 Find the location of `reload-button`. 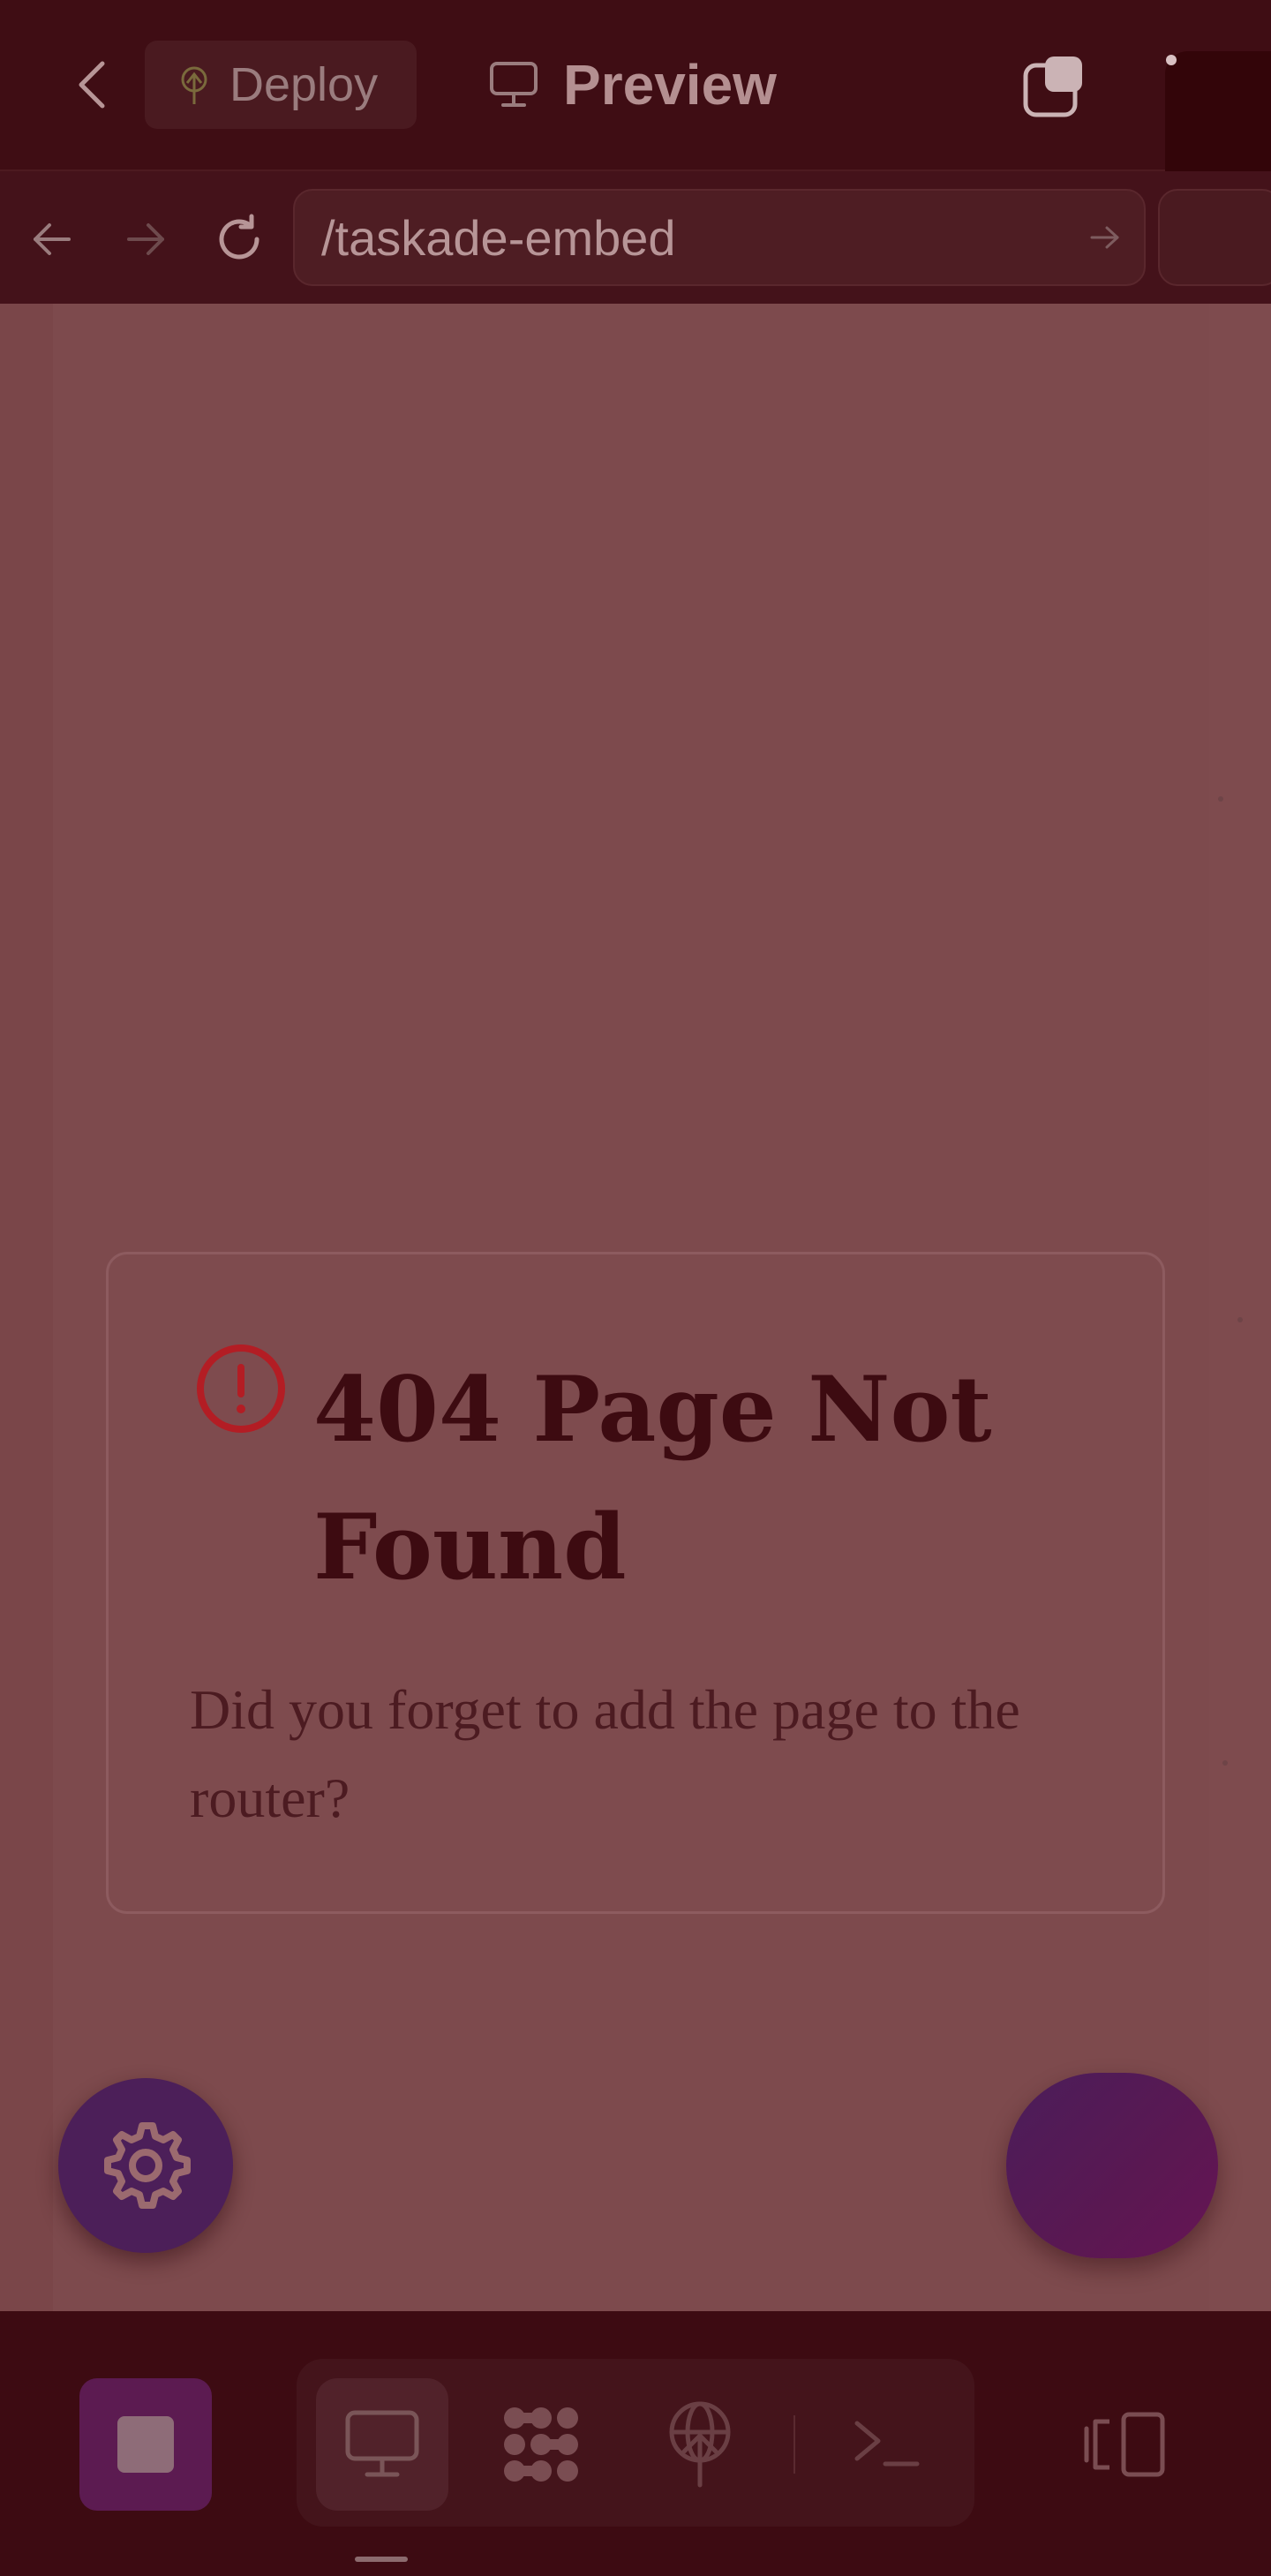

reload-button is located at coordinates (239, 239).